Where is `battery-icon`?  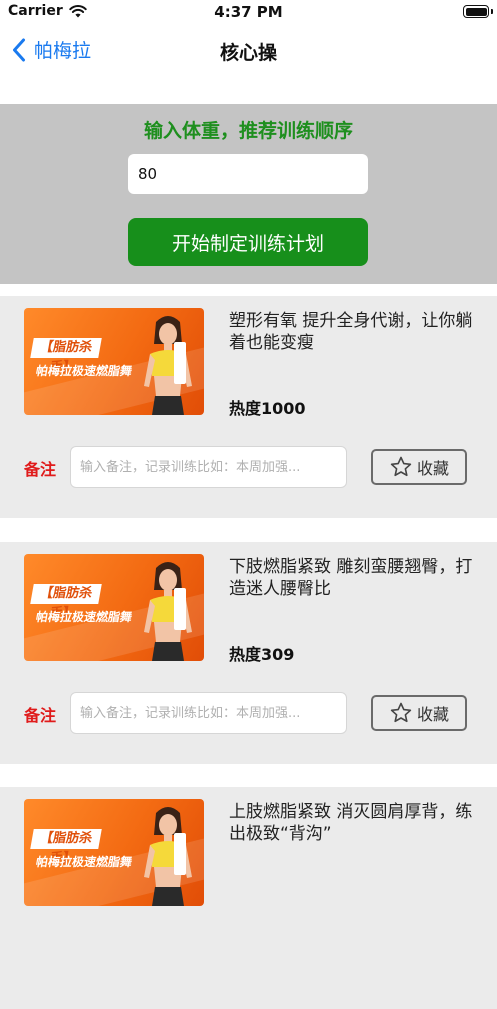 battery-icon is located at coordinates (478, 11).